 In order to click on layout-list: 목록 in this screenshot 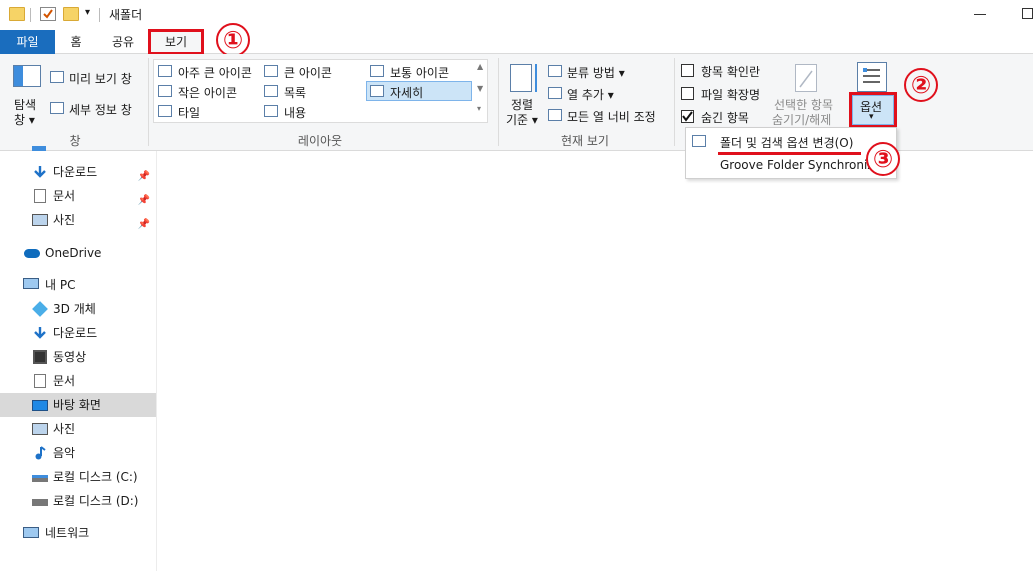, I will do `click(295, 92)`.